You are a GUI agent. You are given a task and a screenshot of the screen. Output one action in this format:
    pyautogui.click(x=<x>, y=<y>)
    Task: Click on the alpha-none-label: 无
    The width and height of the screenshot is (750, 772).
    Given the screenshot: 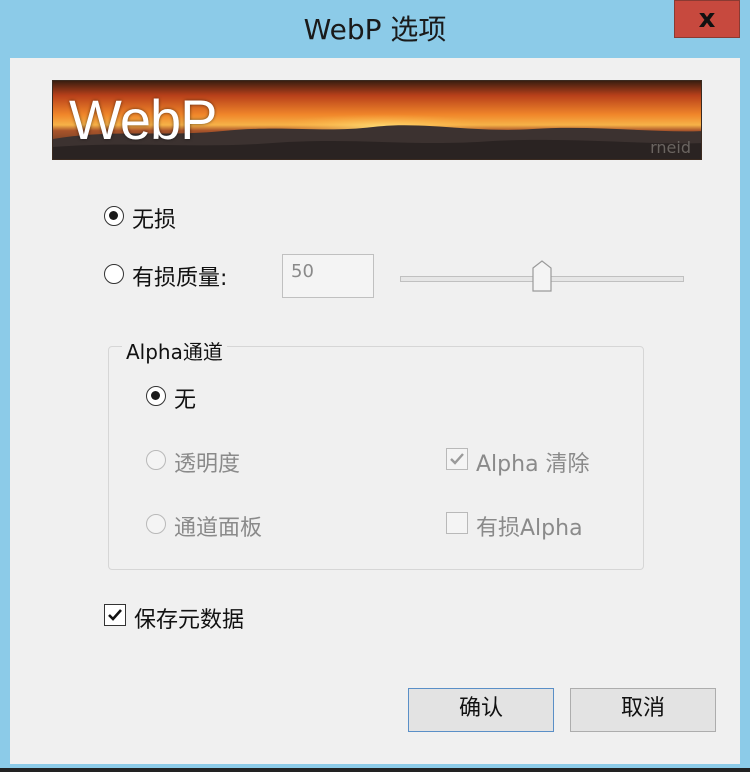 What is the action you would take?
    pyautogui.click(x=185, y=398)
    